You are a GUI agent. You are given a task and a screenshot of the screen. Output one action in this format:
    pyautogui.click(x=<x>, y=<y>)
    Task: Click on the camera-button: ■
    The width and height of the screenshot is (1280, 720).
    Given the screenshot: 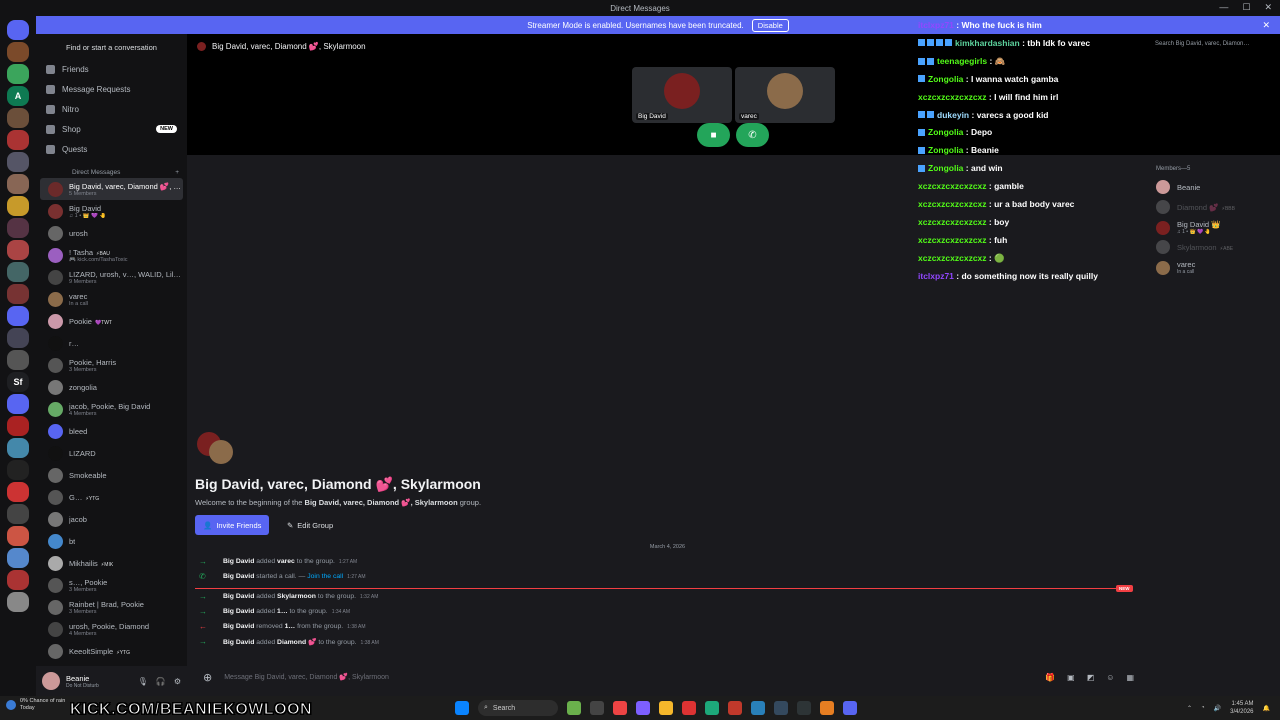 What is the action you would take?
    pyautogui.click(x=713, y=135)
    